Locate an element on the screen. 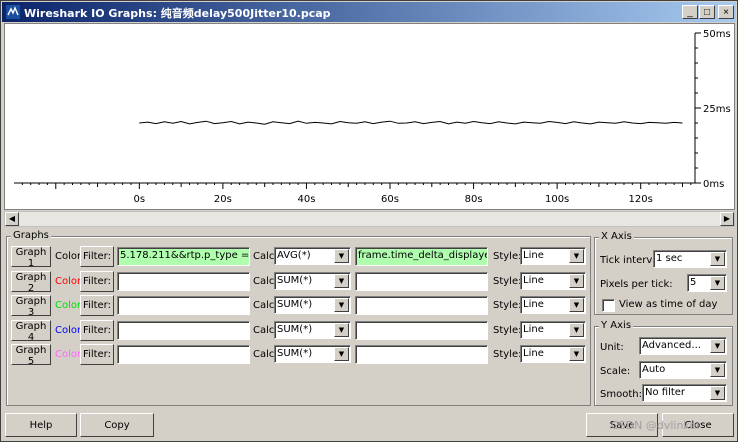 The height and width of the screenshot is (442, 738). filter-input: 5.178.211&&rtp.p_type ==127 is located at coordinates (183, 256).